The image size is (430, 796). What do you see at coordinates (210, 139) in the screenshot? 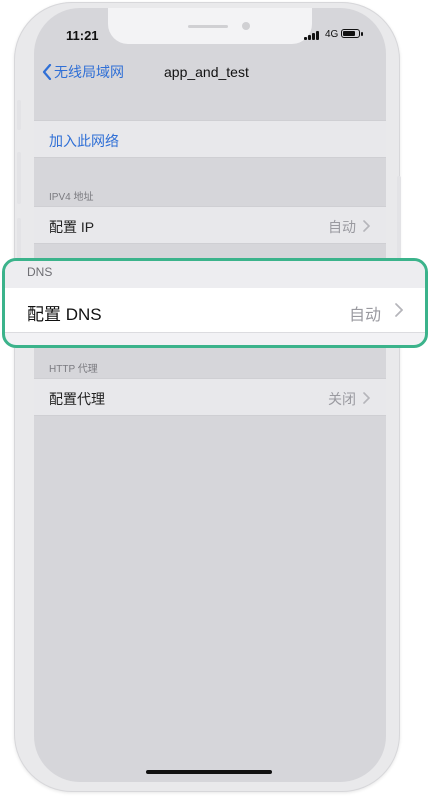
I see `join-network-row: 加入此网络` at bounding box center [210, 139].